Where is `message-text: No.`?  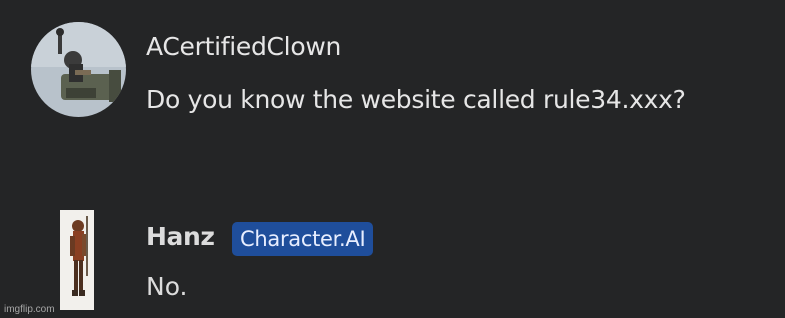
message-text: No. is located at coordinates (167, 286).